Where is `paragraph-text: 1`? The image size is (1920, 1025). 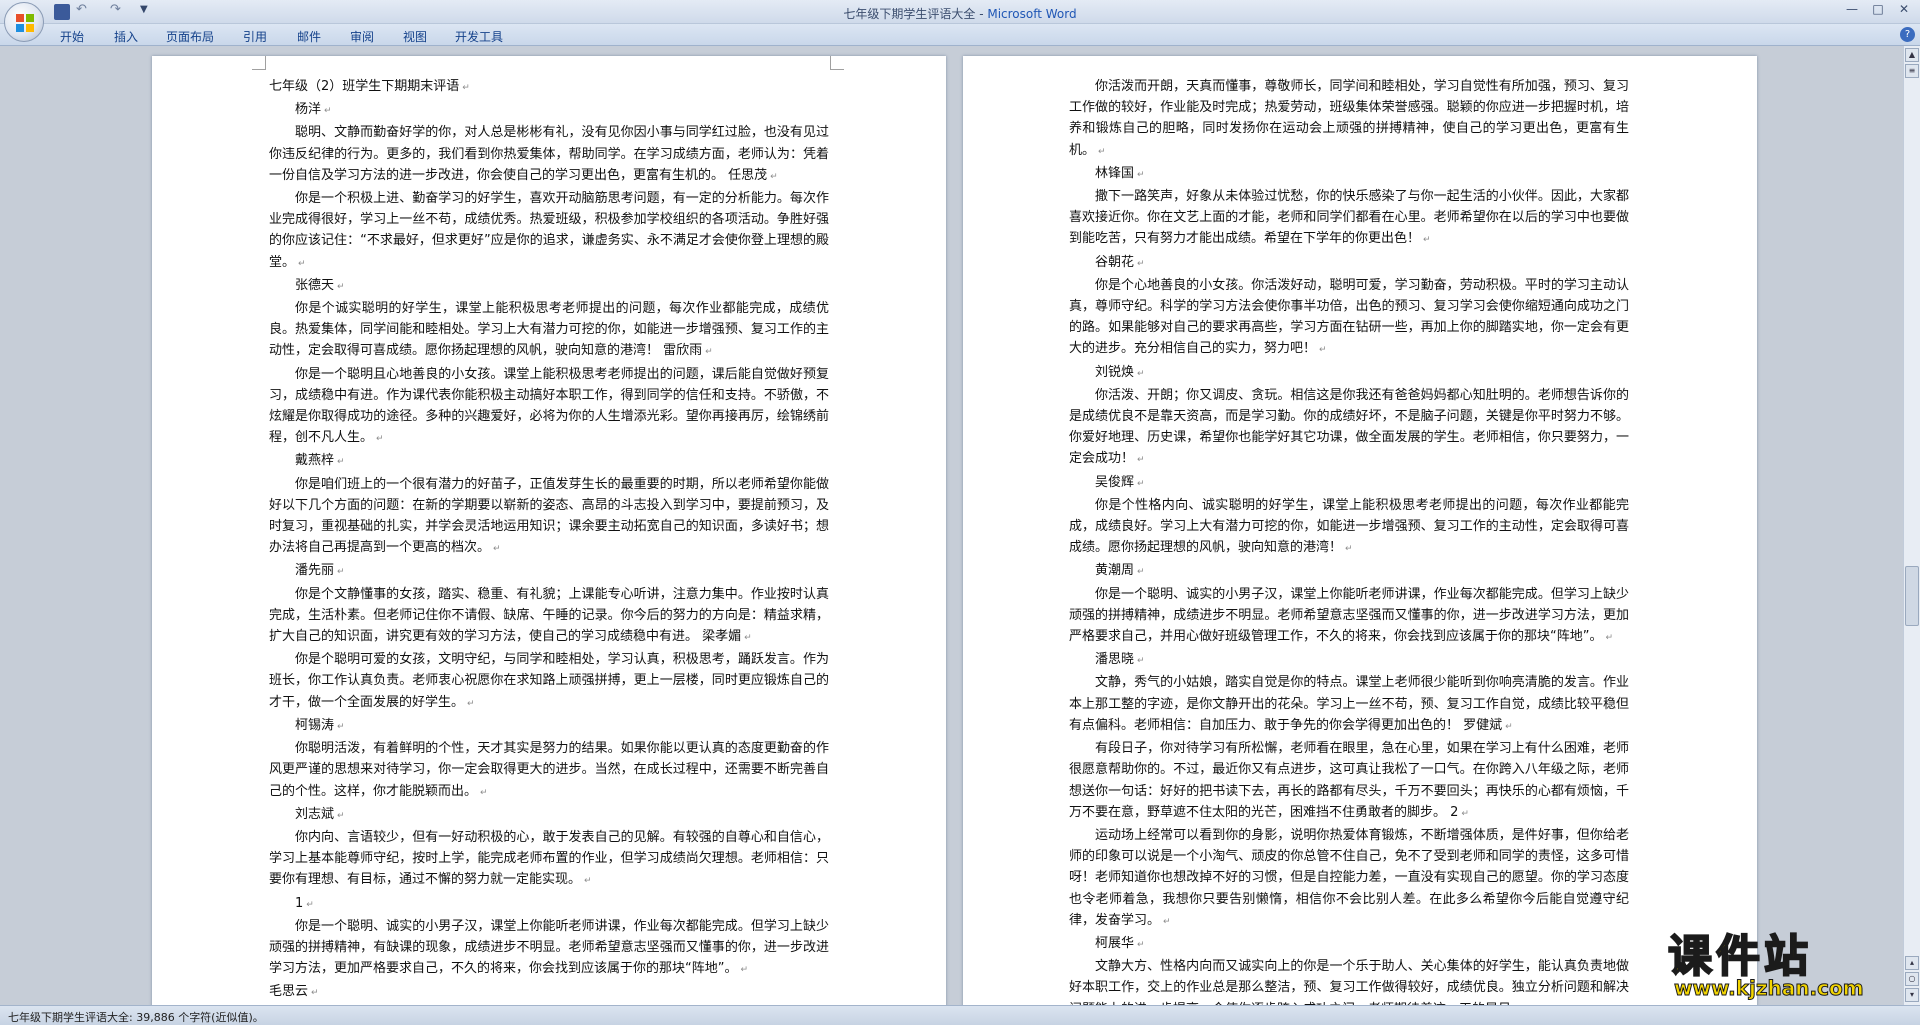
paragraph-text: 1 is located at coordinates (299, 903).